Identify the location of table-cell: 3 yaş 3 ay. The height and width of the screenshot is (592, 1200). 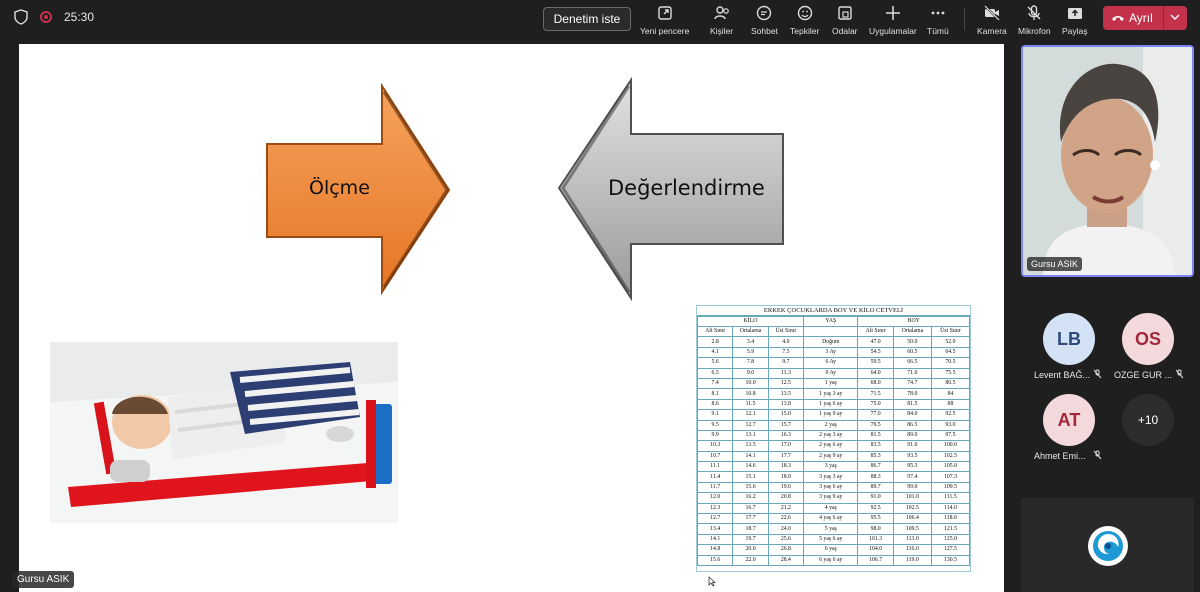
(831, 477).